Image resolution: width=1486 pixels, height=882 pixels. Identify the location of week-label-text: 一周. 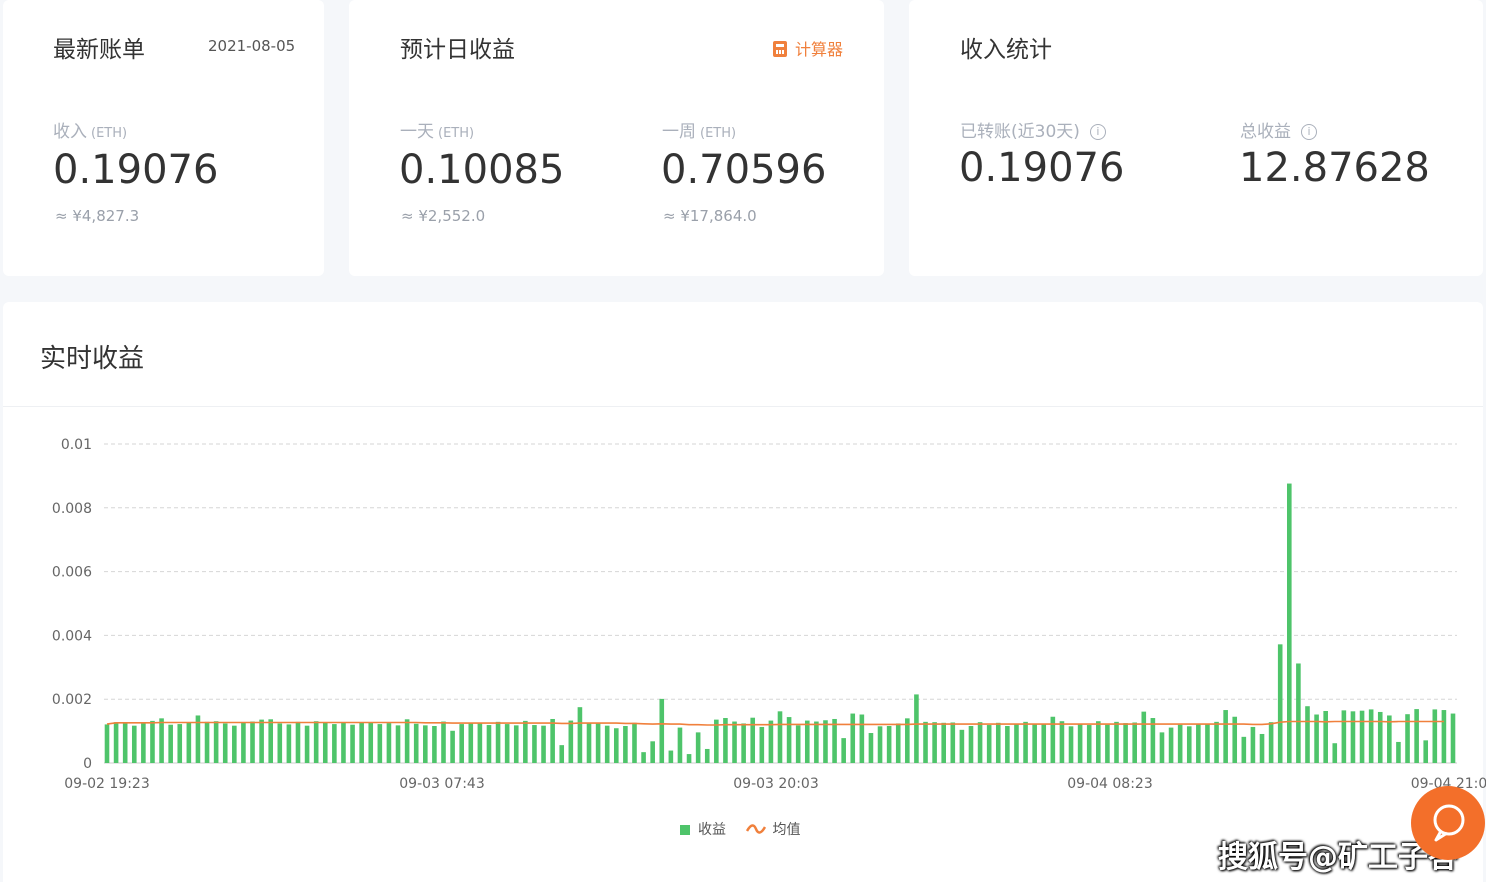
(679, 132).